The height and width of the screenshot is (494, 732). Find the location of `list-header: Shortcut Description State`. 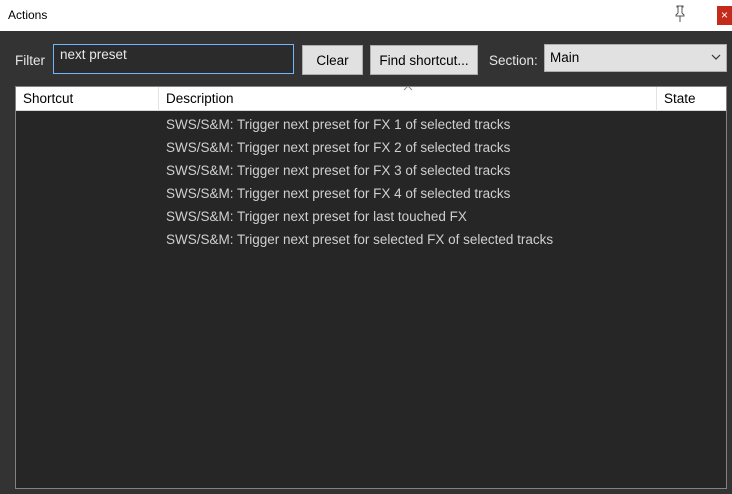

list-header: Shortcut Description State is located at coordinates (371, 99).